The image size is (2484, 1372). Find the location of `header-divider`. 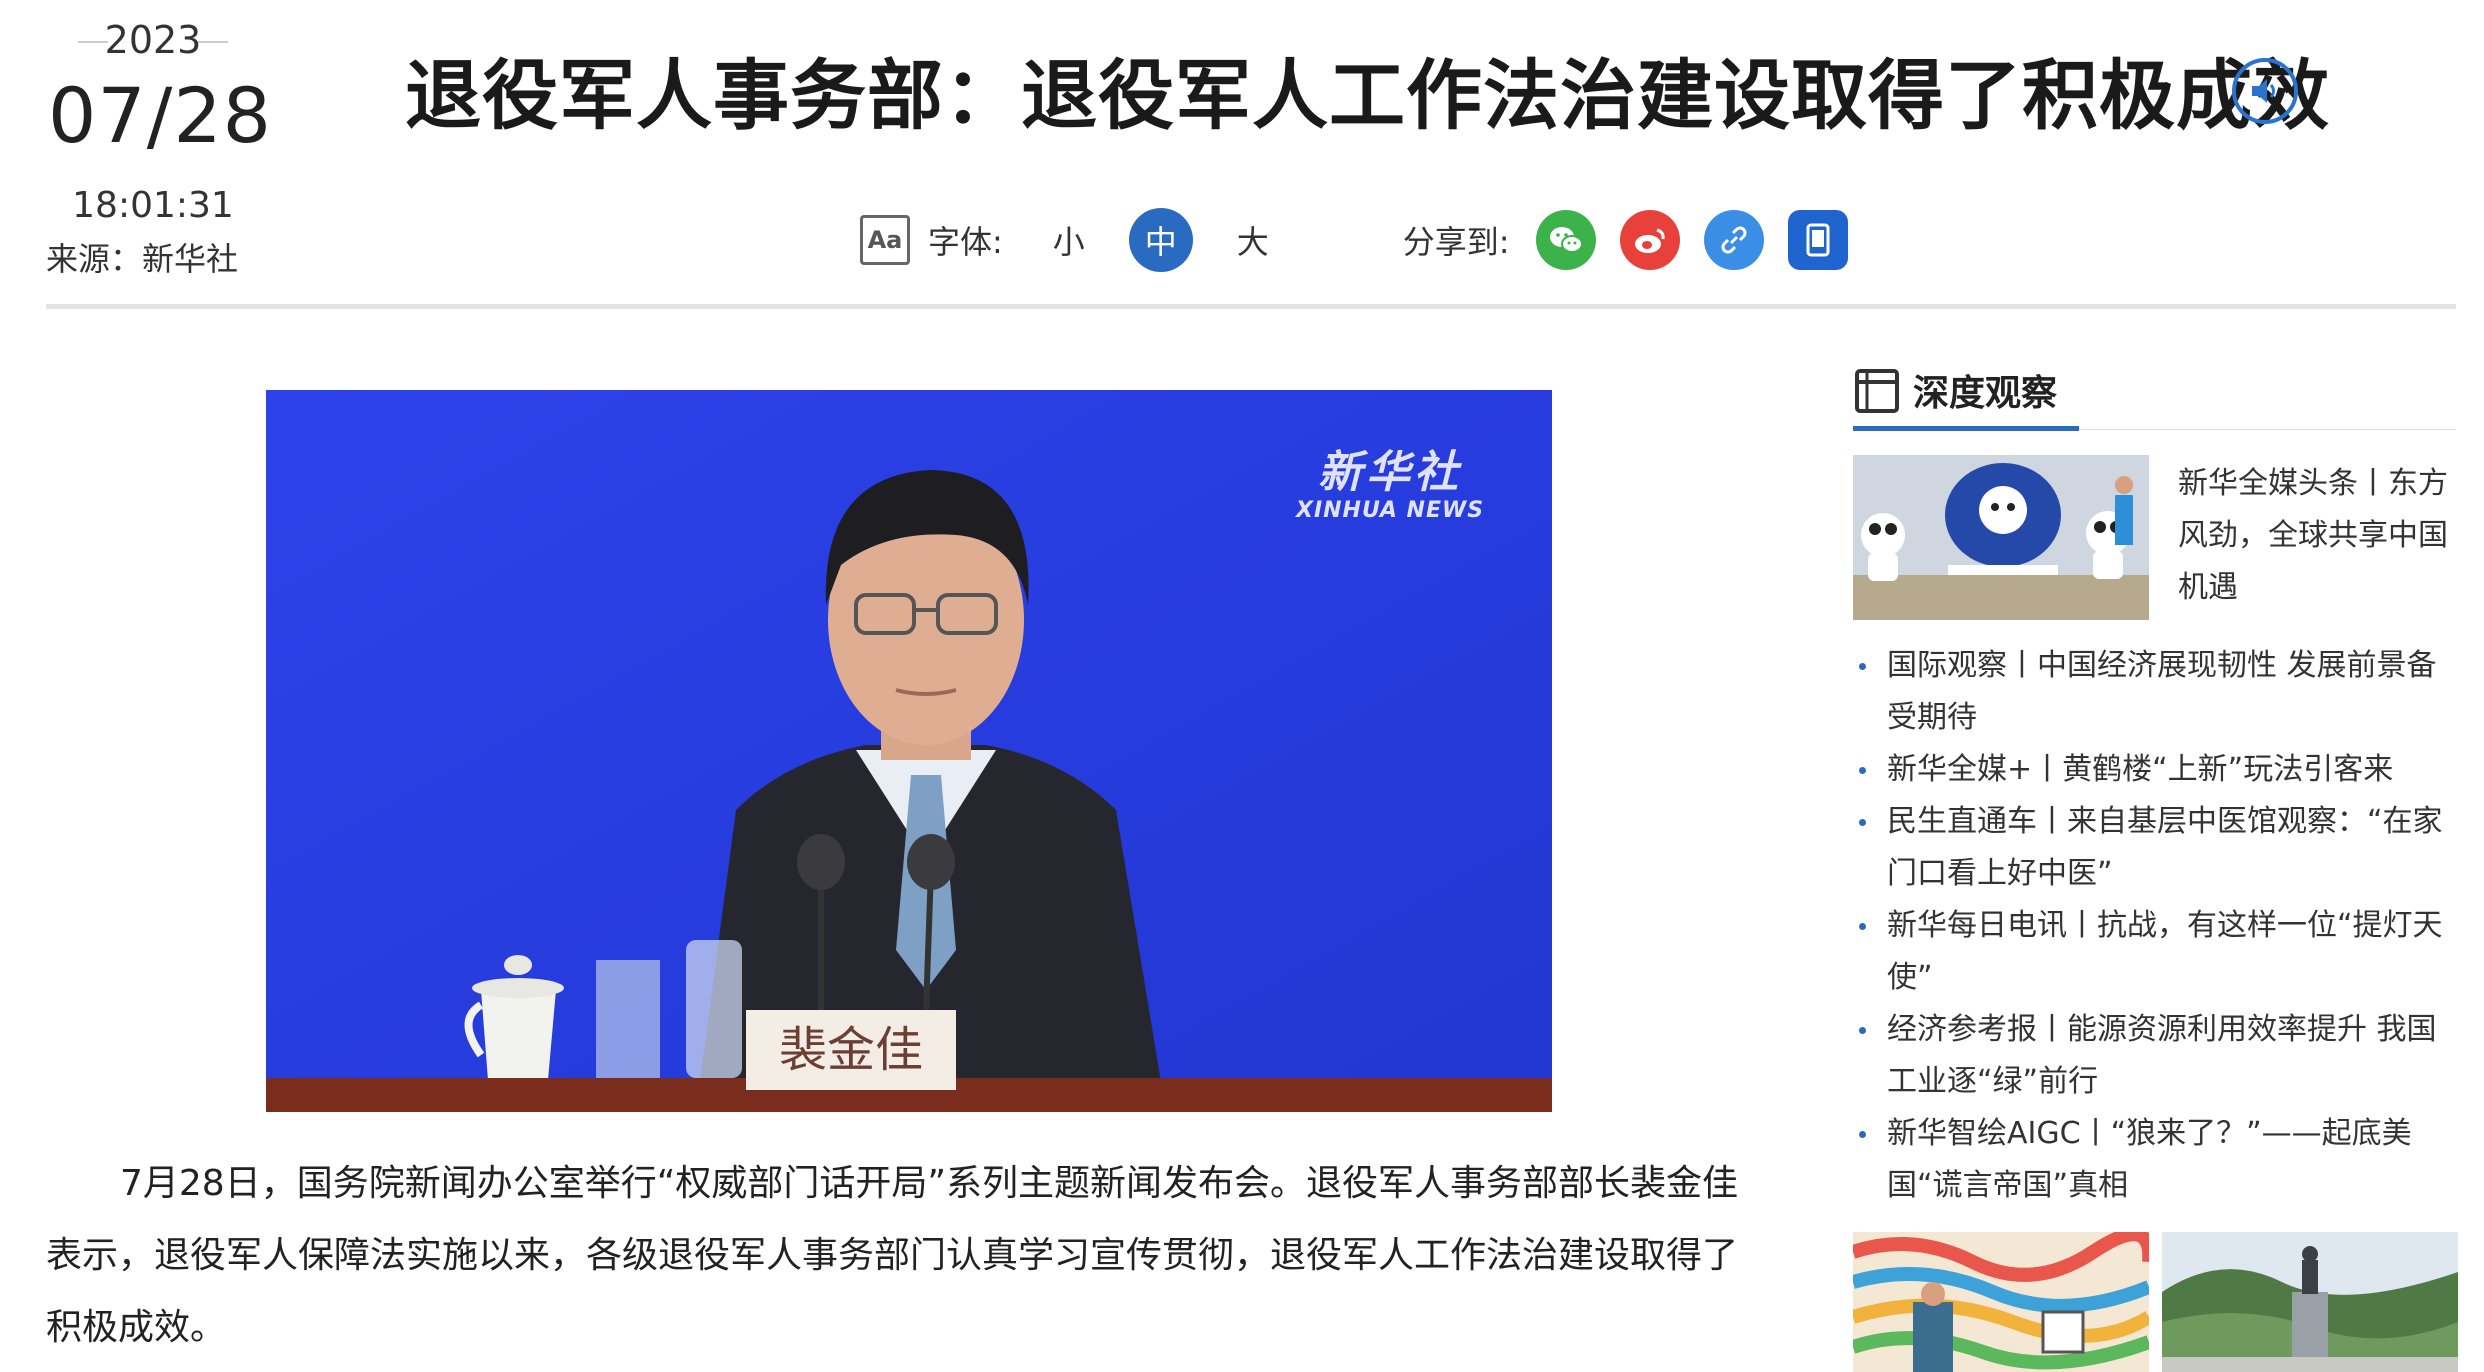

header-divider is located at coordinates (1251, 306).